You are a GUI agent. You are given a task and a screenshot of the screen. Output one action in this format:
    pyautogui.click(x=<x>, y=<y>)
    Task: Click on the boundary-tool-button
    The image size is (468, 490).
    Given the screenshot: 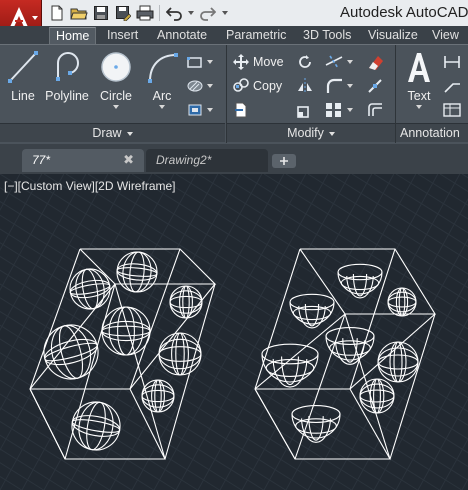 What is the action you would take?
    pyautogui.click(x=199, y=110)
    